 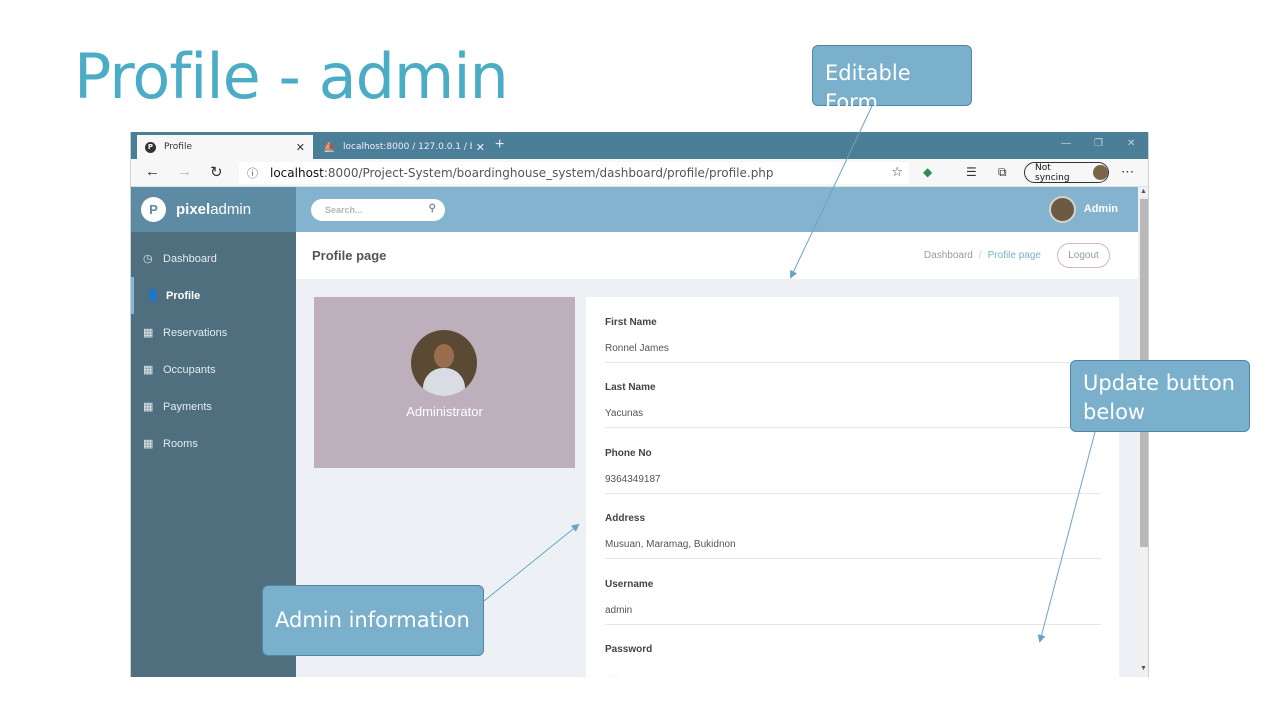 What do you see at coordinates (189, 369) in the screenshot?
I see `sidebar-item-label: Occupants` at bounding box center [189, 369].